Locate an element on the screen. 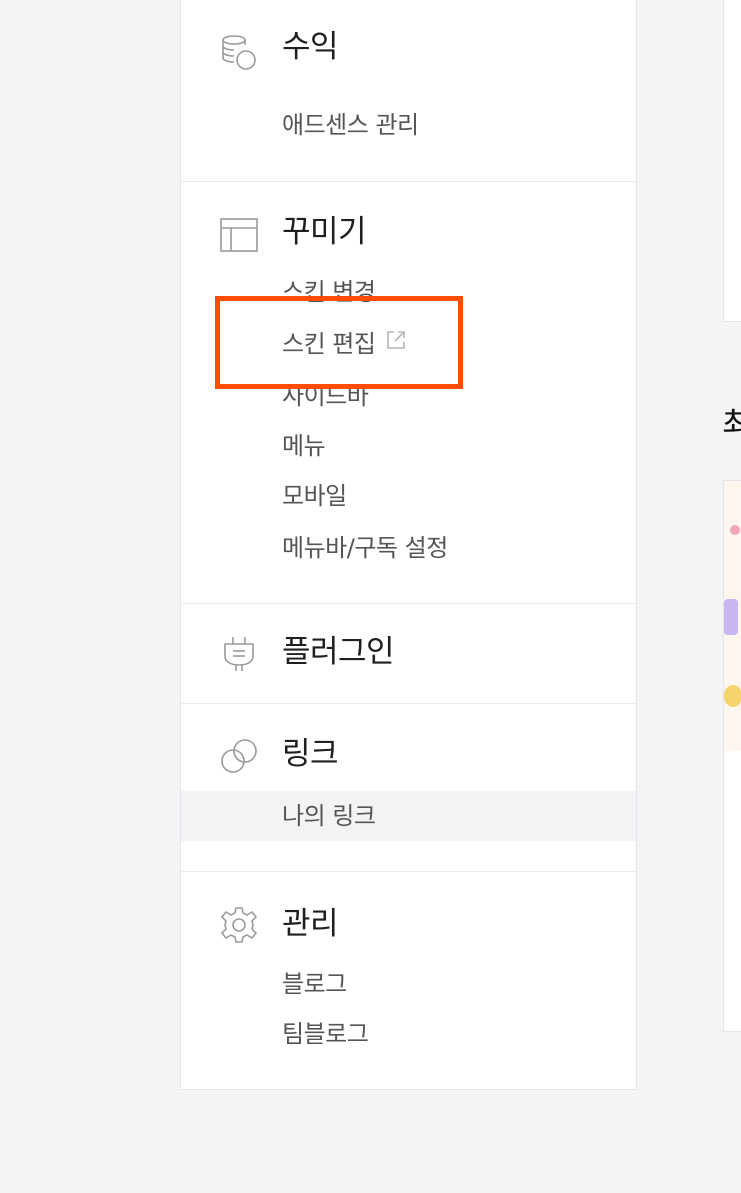  layout-icon is located at coordinates (239, 235).